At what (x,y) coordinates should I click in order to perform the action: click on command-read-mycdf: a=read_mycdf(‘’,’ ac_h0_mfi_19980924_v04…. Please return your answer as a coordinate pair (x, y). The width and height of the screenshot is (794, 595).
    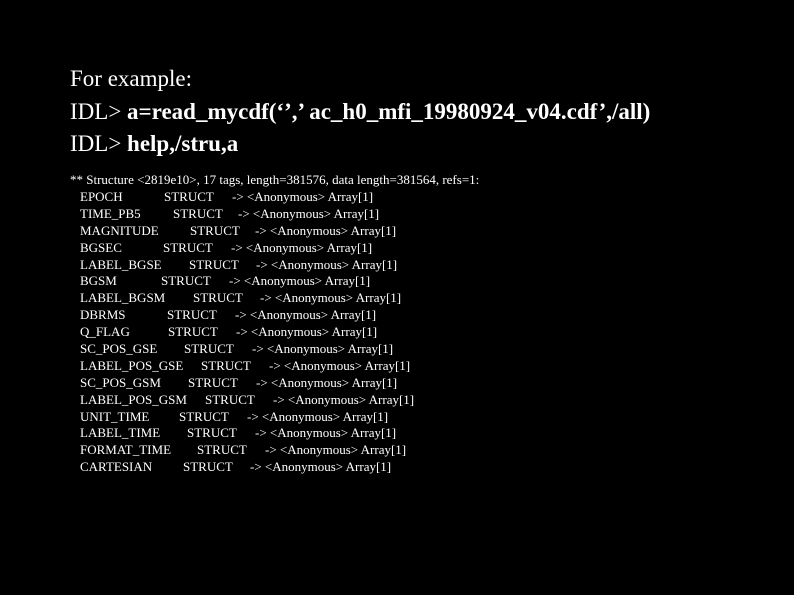
    Looking at the image, I should click on (389, 111).